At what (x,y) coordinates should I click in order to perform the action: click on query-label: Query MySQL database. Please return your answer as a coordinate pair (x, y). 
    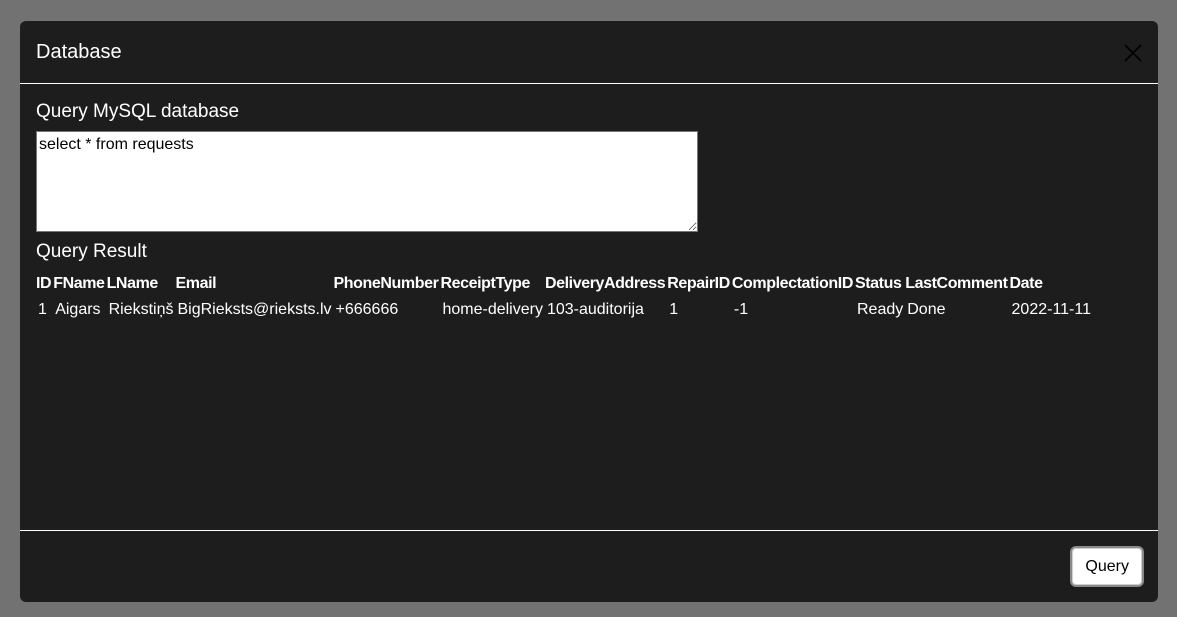
    Looking at the image, I should click on (138, 111).